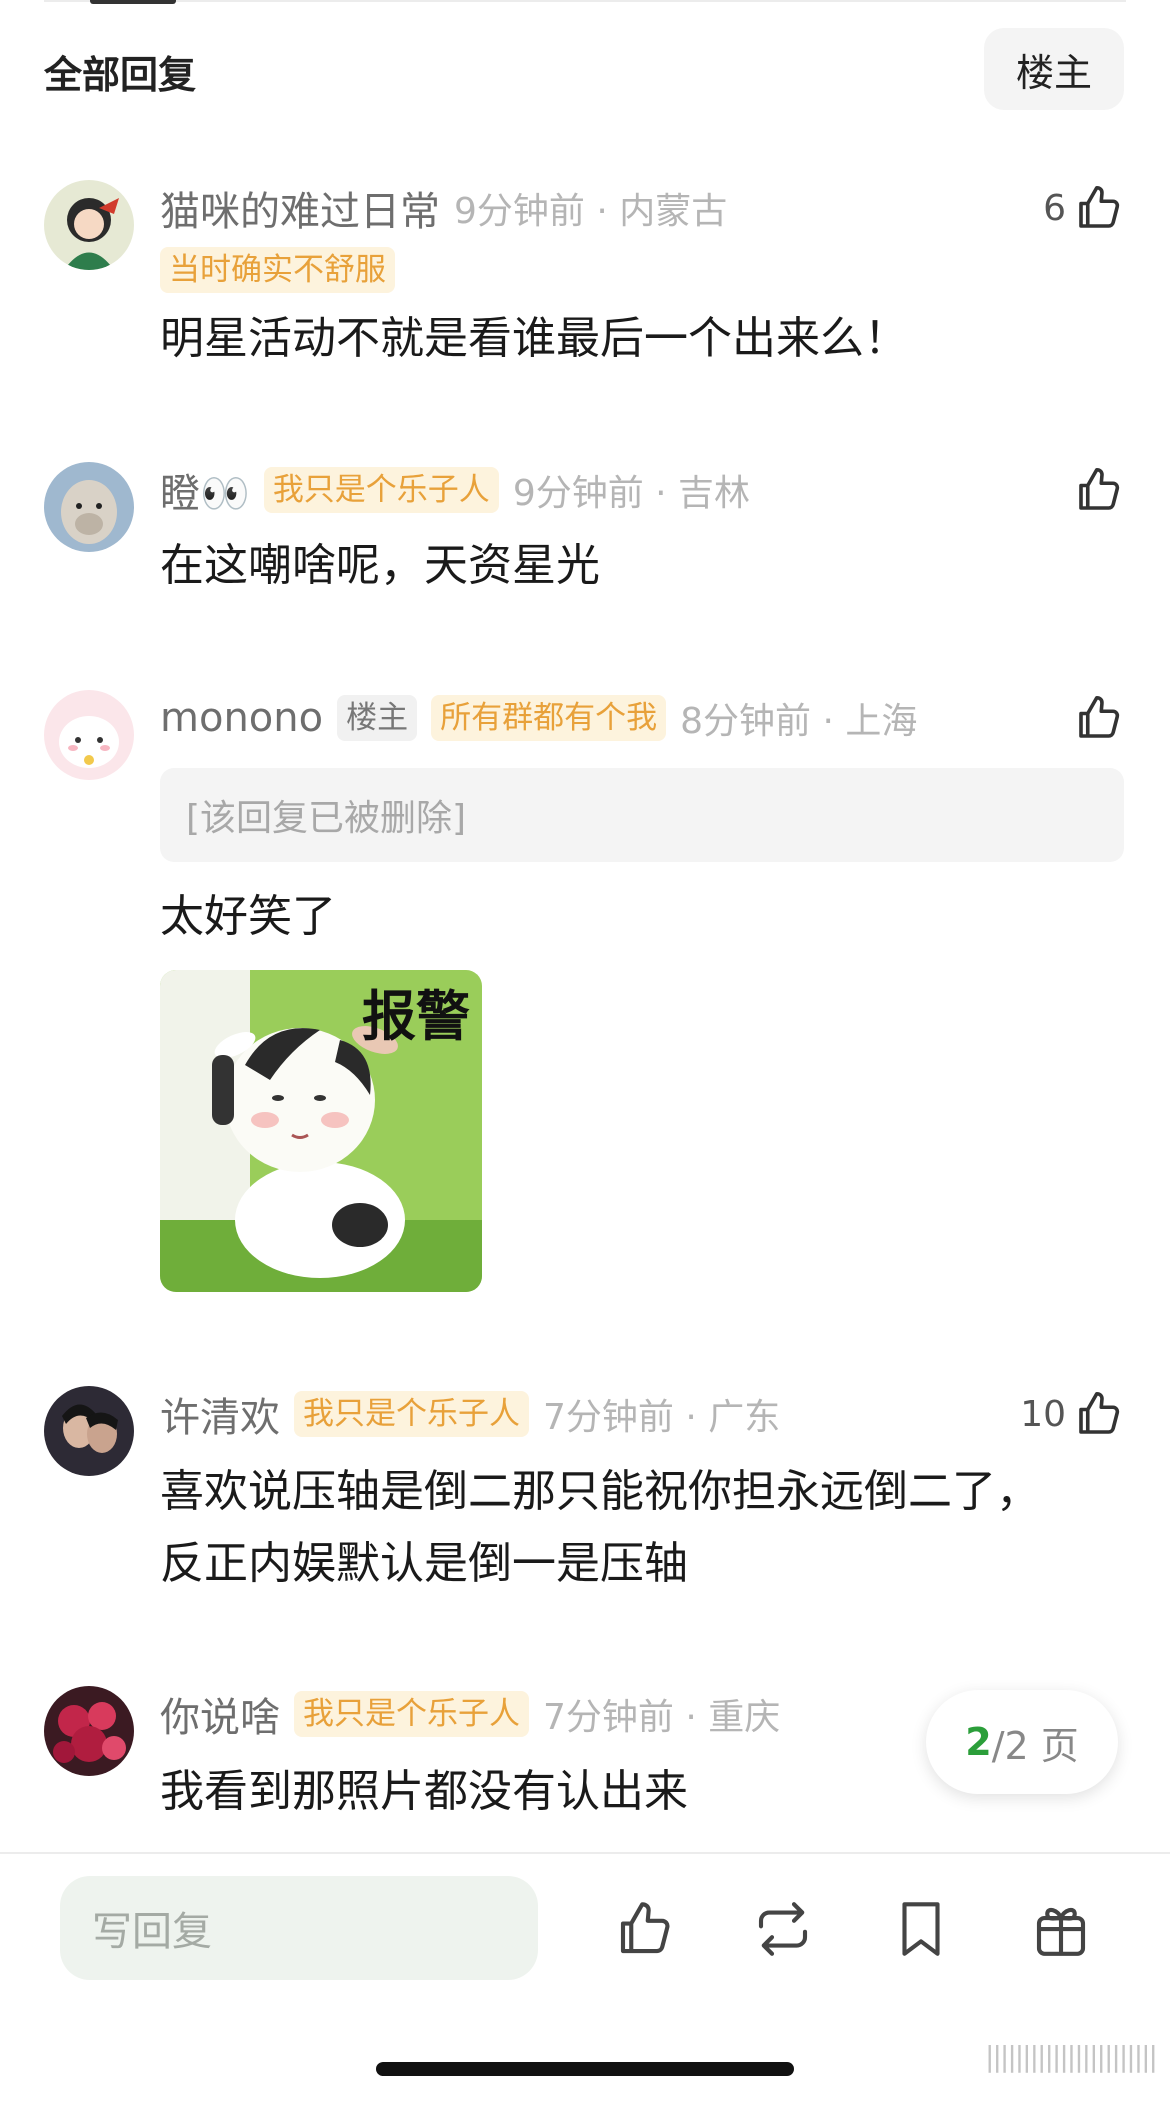  What do you see at coordinates (241, 718) in the screenshot?
I see `username: monono` at bounding box center [241, 718].